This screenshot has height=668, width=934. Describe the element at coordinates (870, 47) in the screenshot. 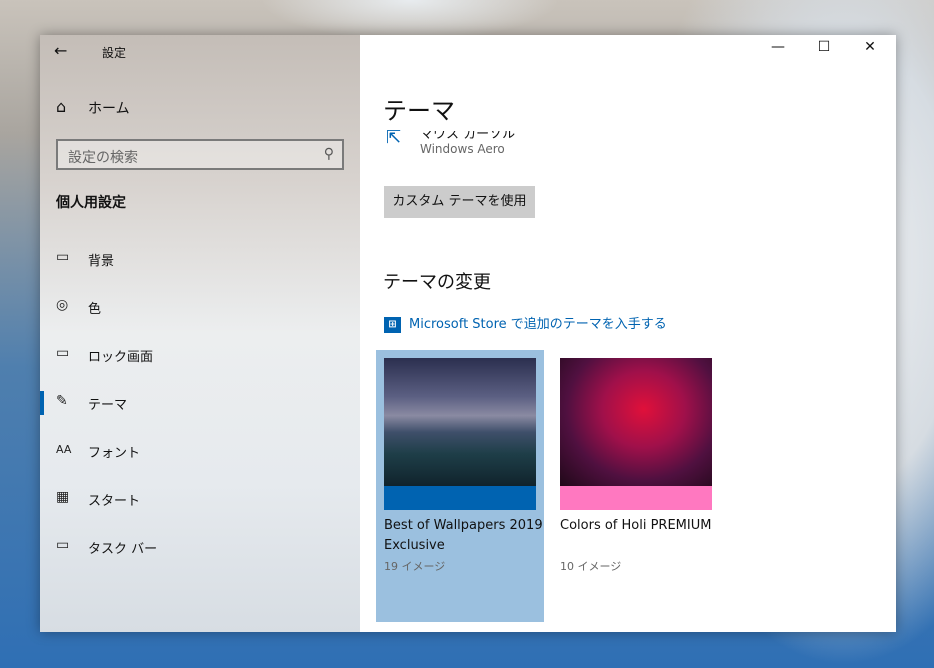

I see `close-button: ✕` at that location.